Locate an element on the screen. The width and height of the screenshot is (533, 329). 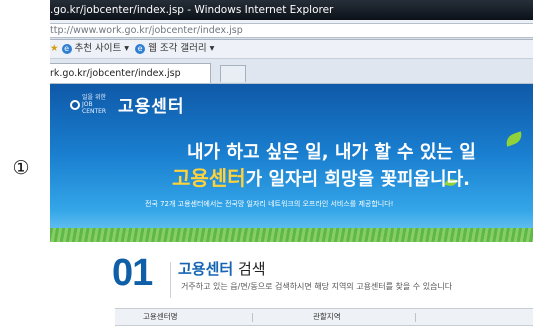
slogan-highlight: 고용센터 is located at coordinates (209, 178).